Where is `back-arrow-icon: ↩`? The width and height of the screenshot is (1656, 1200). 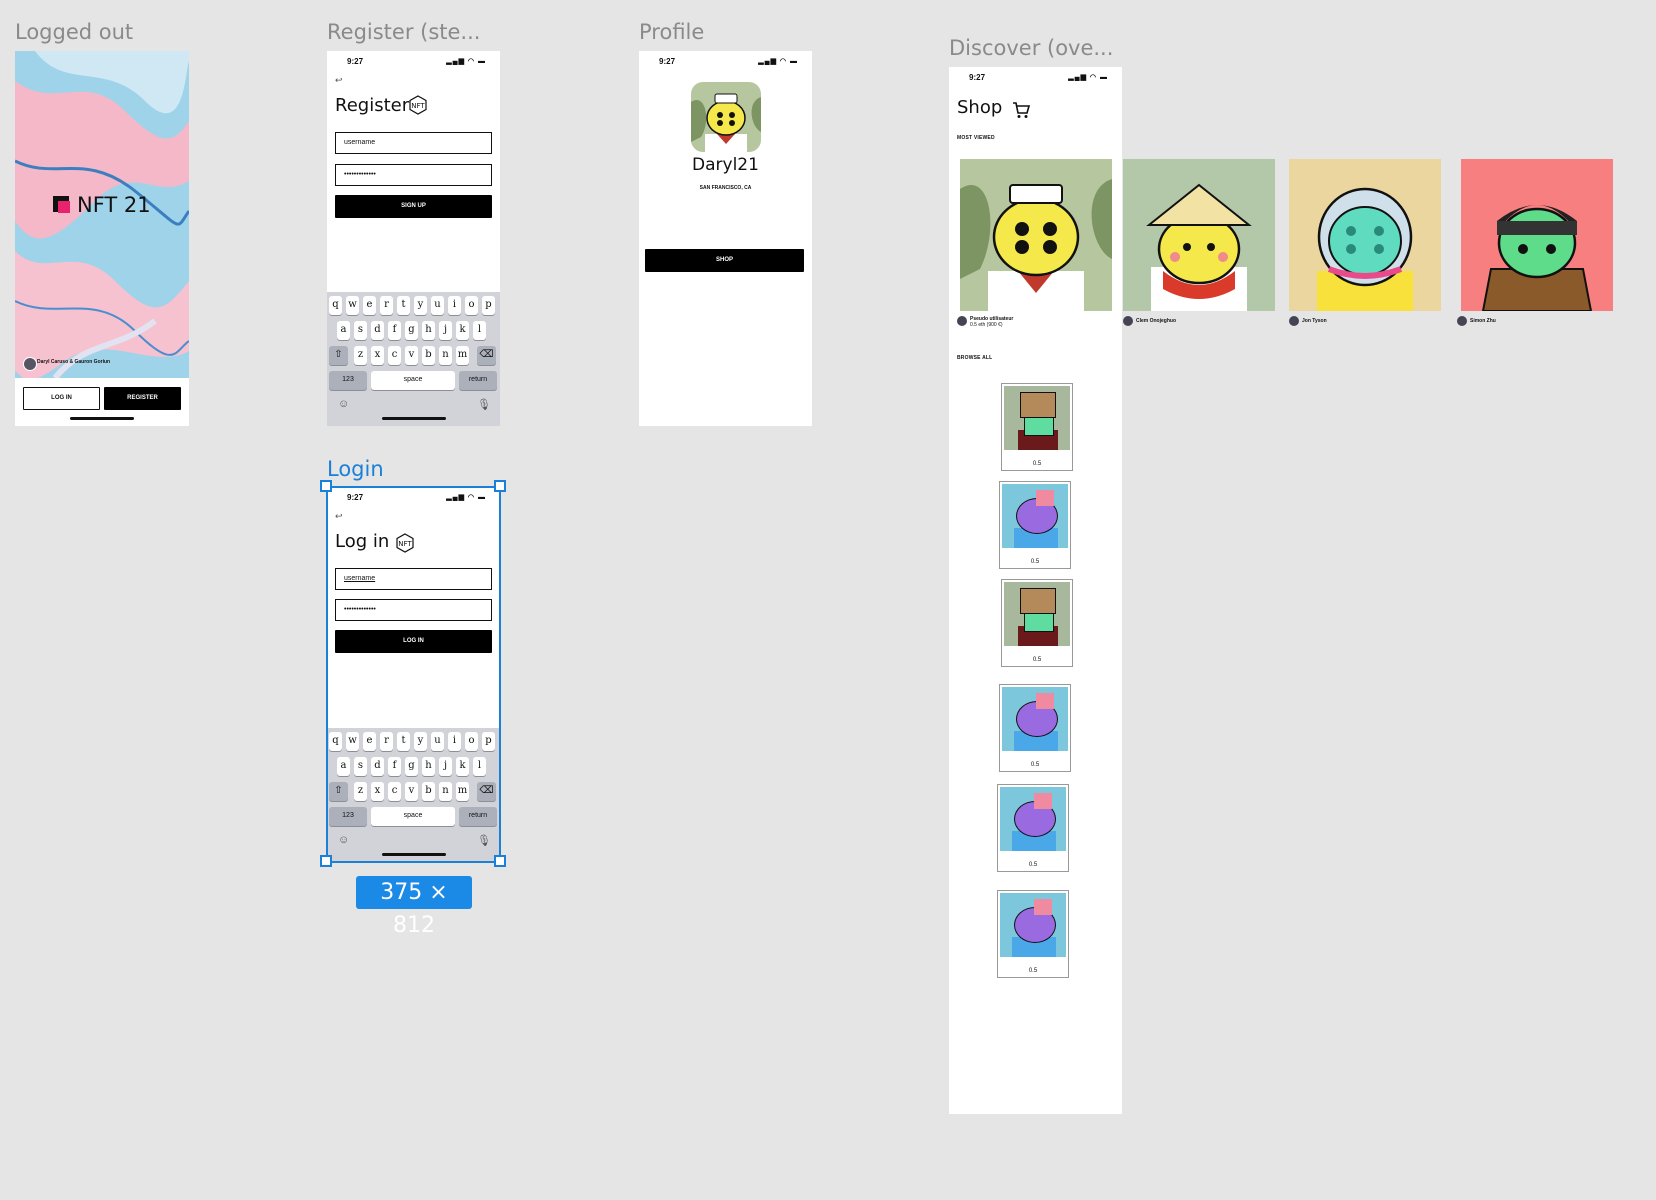 back-arrow-icon: ↩ is located at coordinates (339, 80).